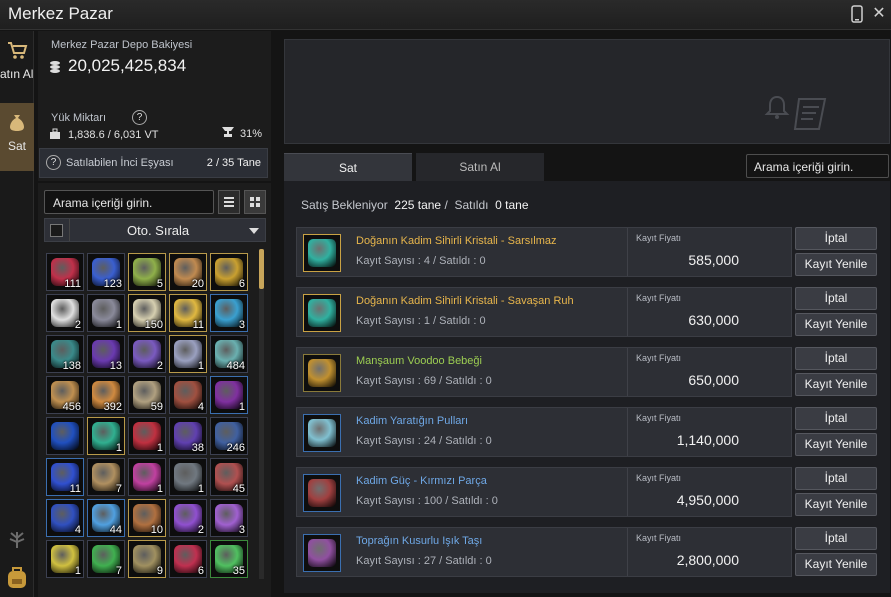 Image resolution: width=891 pixels, height=597 pixels. What do you see at coordinates (251, 134) in the screenshot?
I see `weight-percent: 31%` at bounding box center [251, 134].